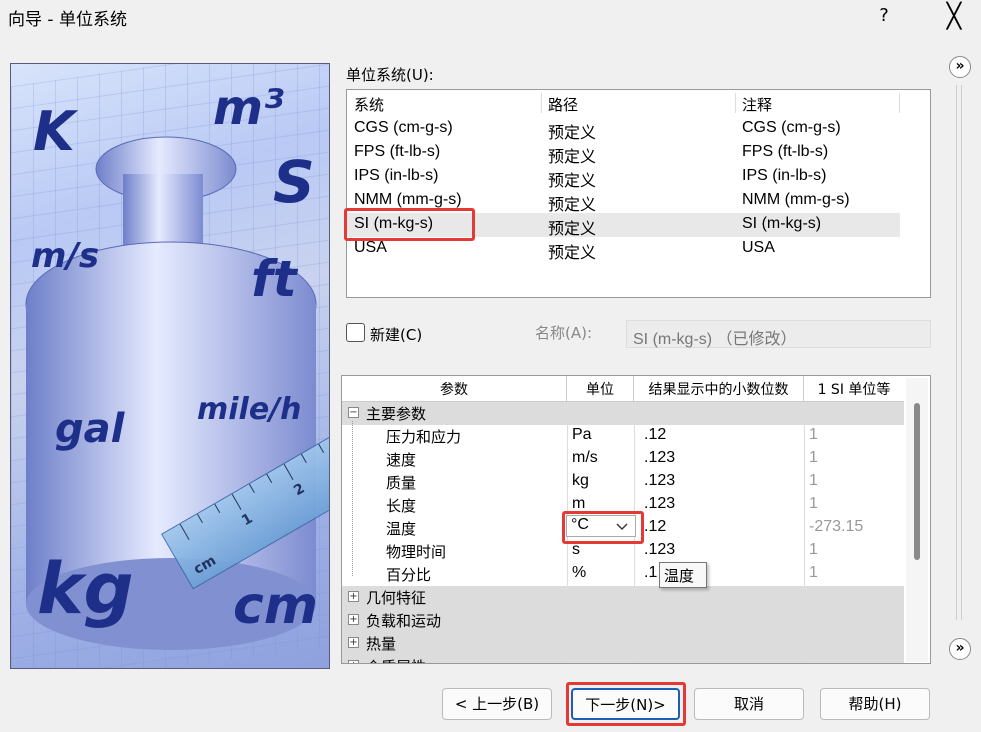  I want to click on unit-k: K, so click(54, 131).